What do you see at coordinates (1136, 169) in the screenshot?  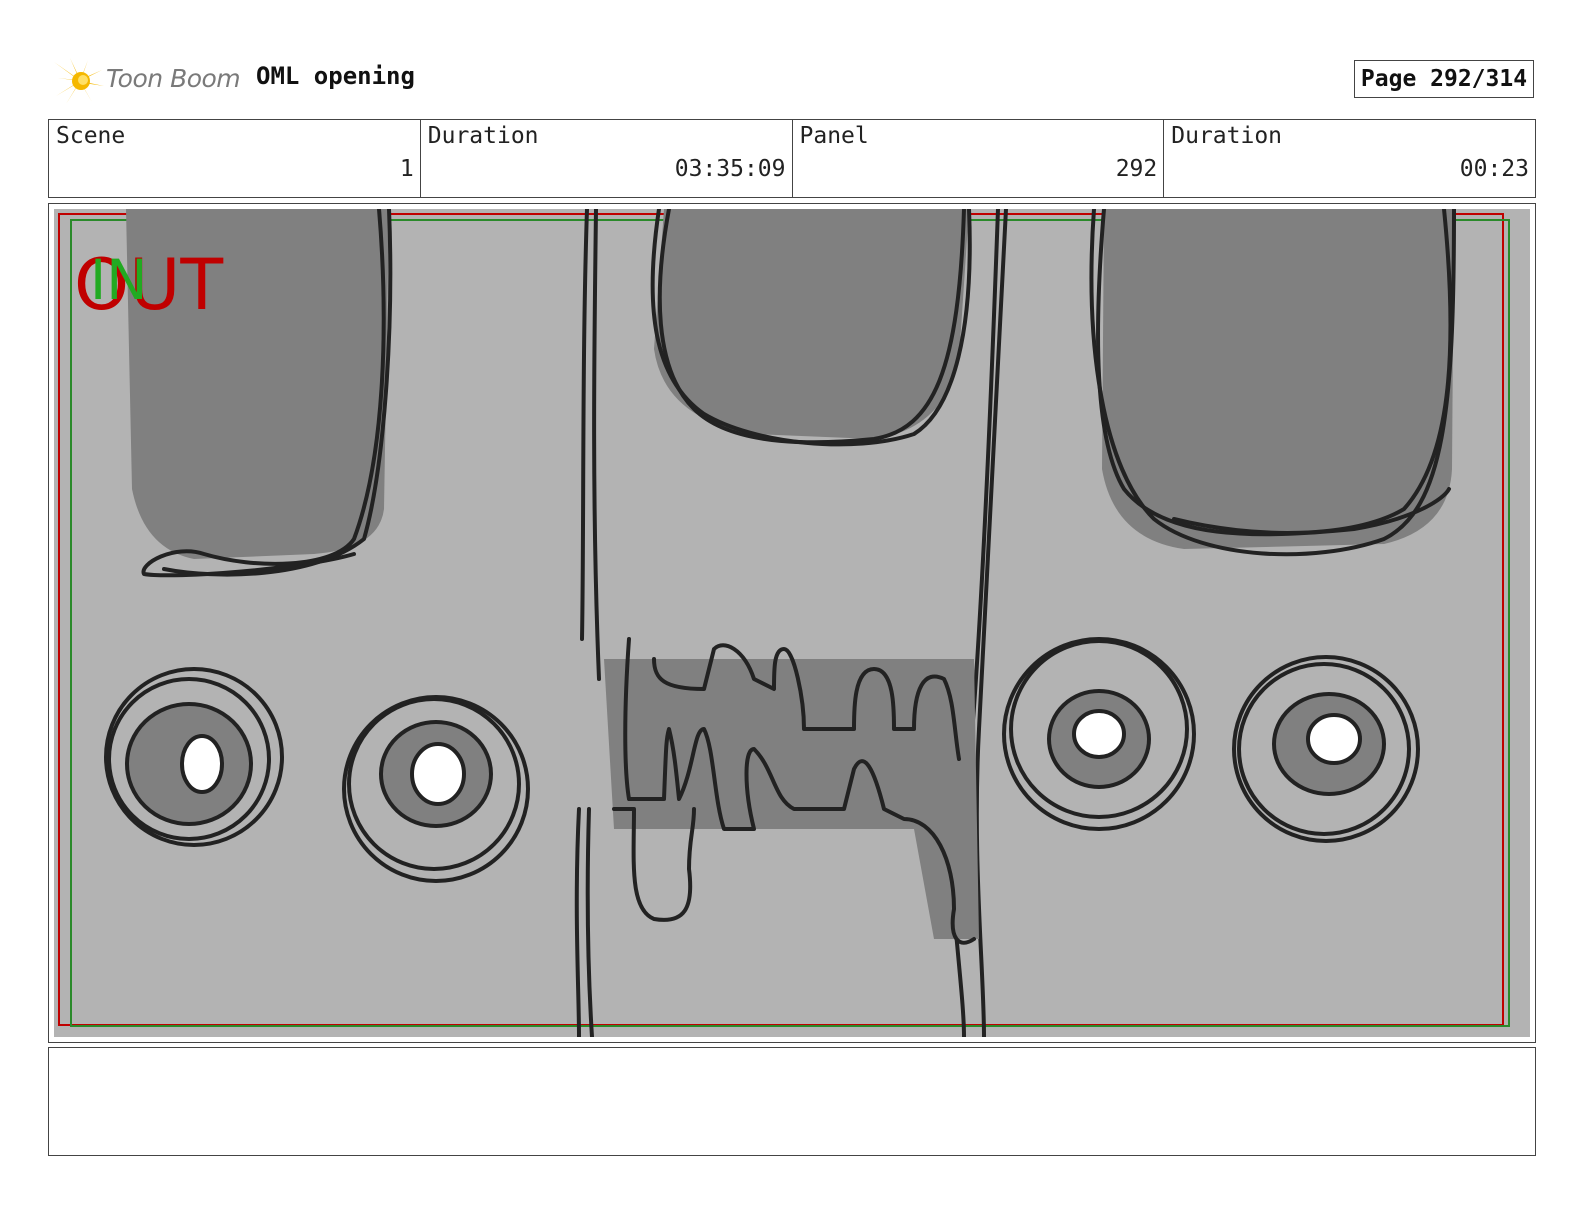 I see `panel-value: 292` at bounding box center [1136, 169].